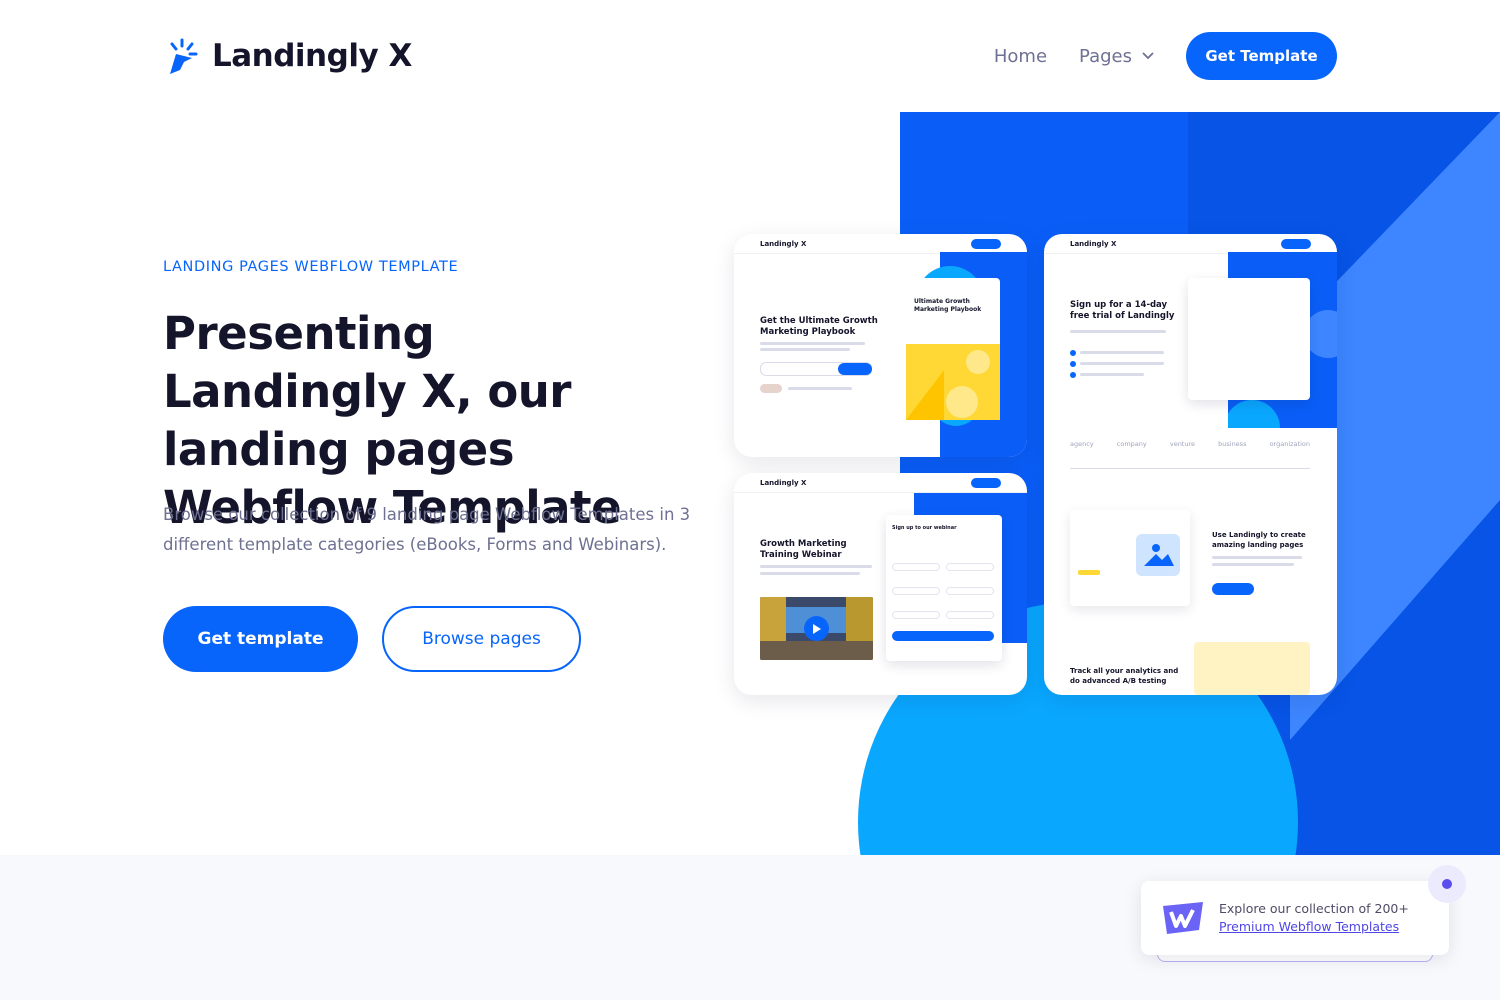  Describe the element at coordinates (1309, 926) in the screenshot. I see `premium-templates-link: Premium Webflow Templates` at that location.